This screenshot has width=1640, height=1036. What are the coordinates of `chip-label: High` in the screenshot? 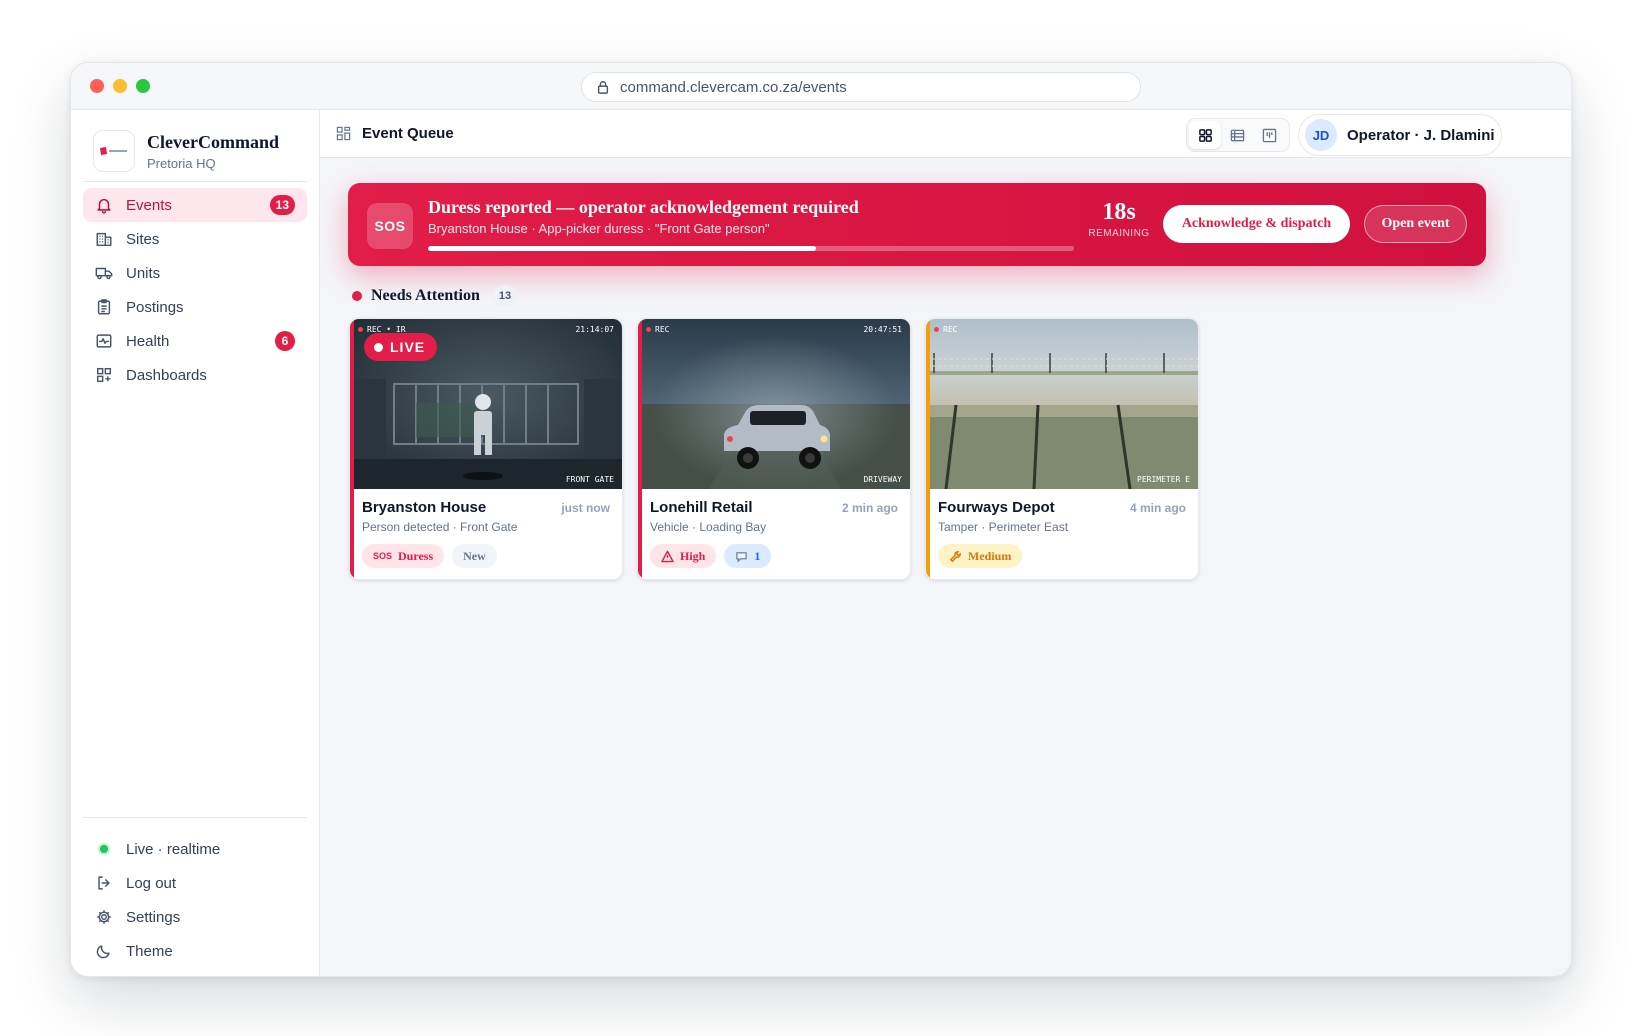 It's located at (693, 555).